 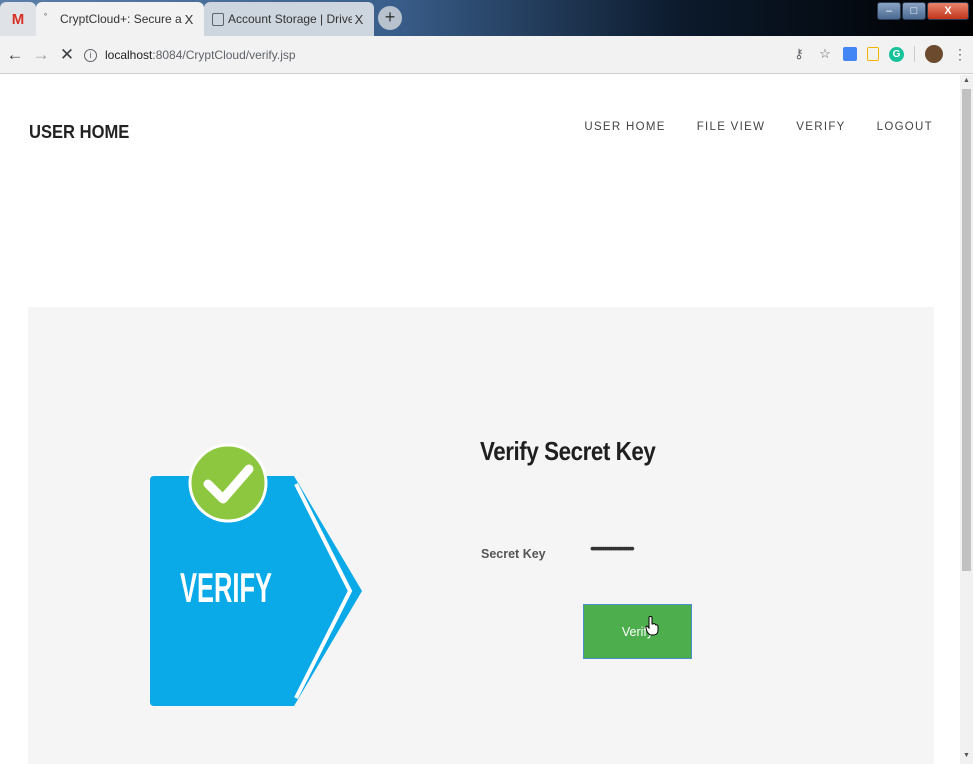 I want to click on docs-extension-icon, so click(x=873, y=54).